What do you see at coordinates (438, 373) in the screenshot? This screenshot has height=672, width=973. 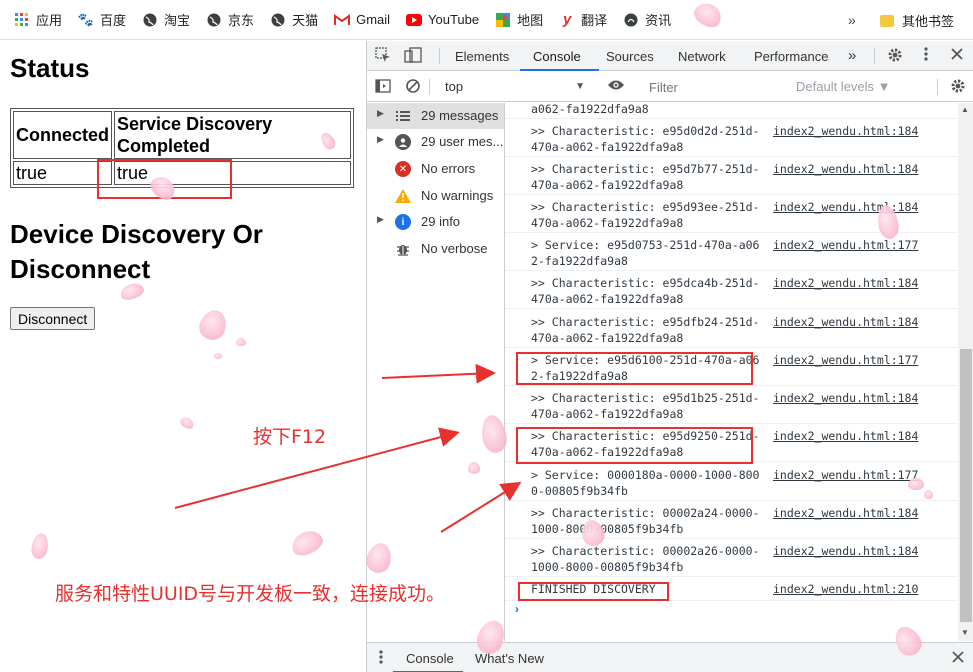 I see `arrow-to-service` at bounding box center [438, 373].